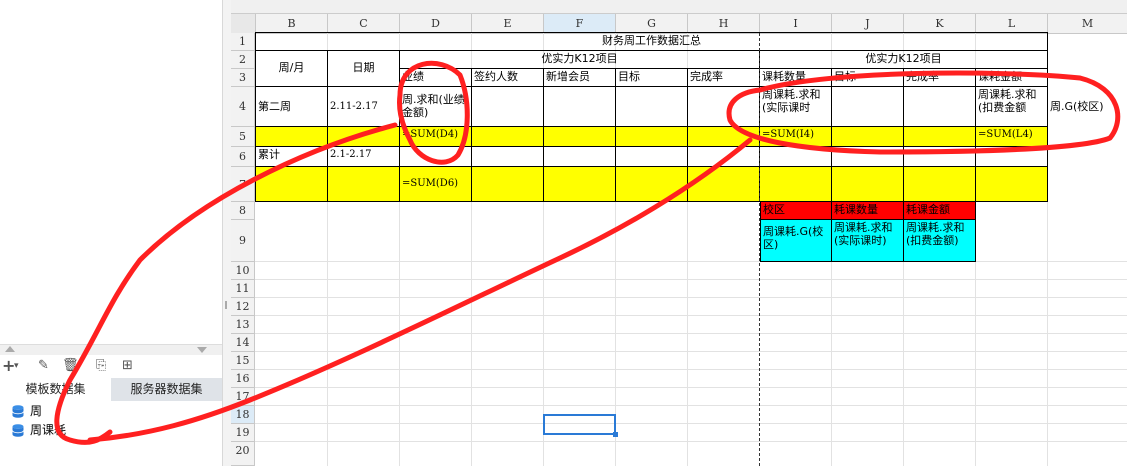 This screenshot has width=1127, height=466. Describe the element at coordinates (101, 366) in the screenshot. I see `preview-icon: ⎘` at that location.